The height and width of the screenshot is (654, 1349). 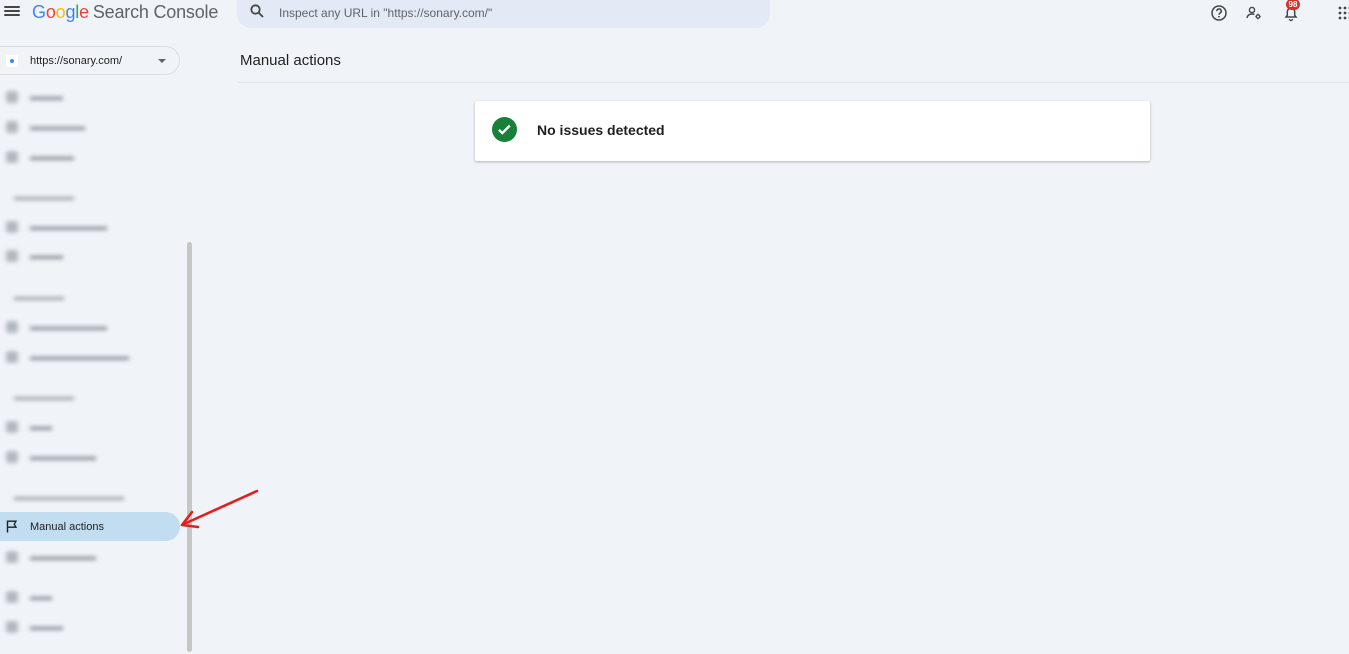 I want to click on chevron-down-icon, so click(x=162, y=61).